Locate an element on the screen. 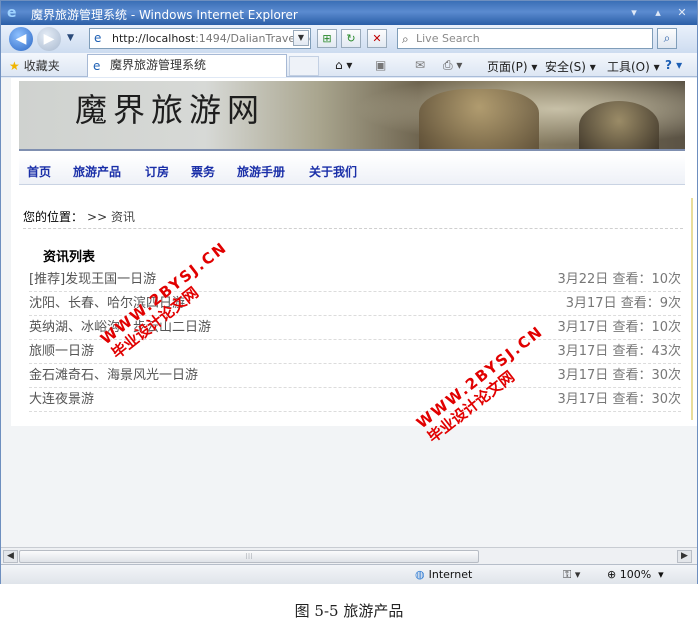 Image resolution: width=698 pixels, height=624 pixels. history-dropdown-icon: ▼ is located at coordinates (70, 38).